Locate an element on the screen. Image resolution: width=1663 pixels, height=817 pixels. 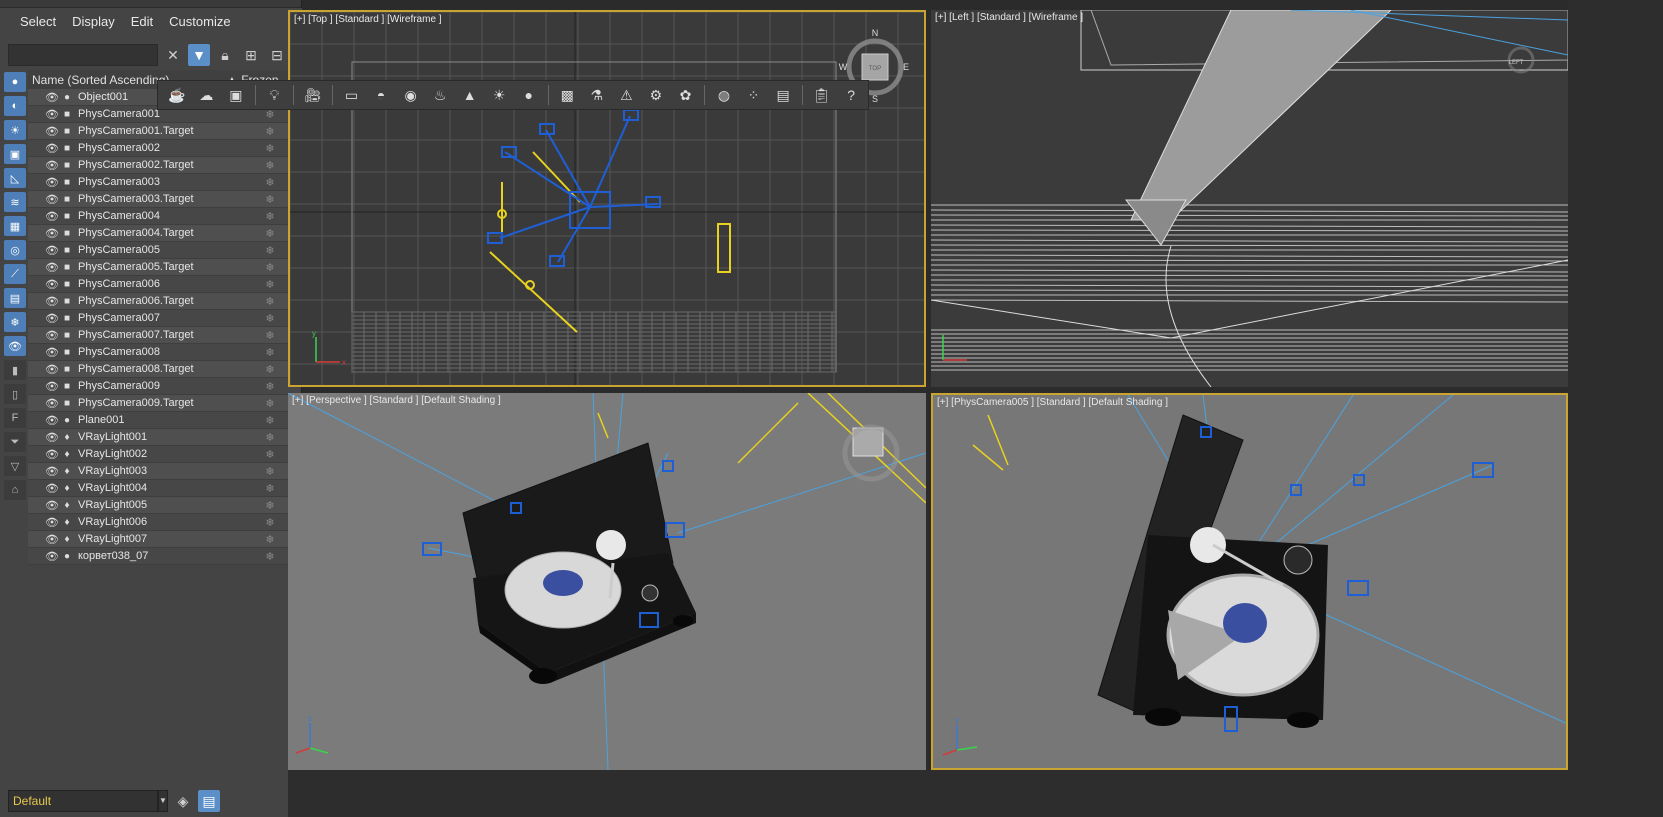
list-item: 👁︎ ■ PhysCamera009 ❄ is located at coordinates (164, 386).